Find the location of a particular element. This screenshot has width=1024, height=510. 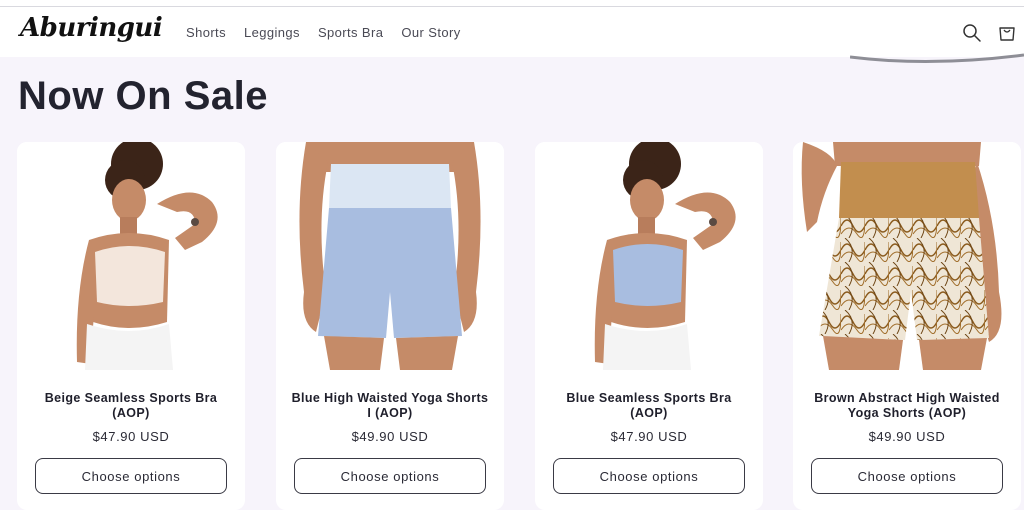

nav-item-sports-bra: Sports Bra is located at coordinates (350, 32).